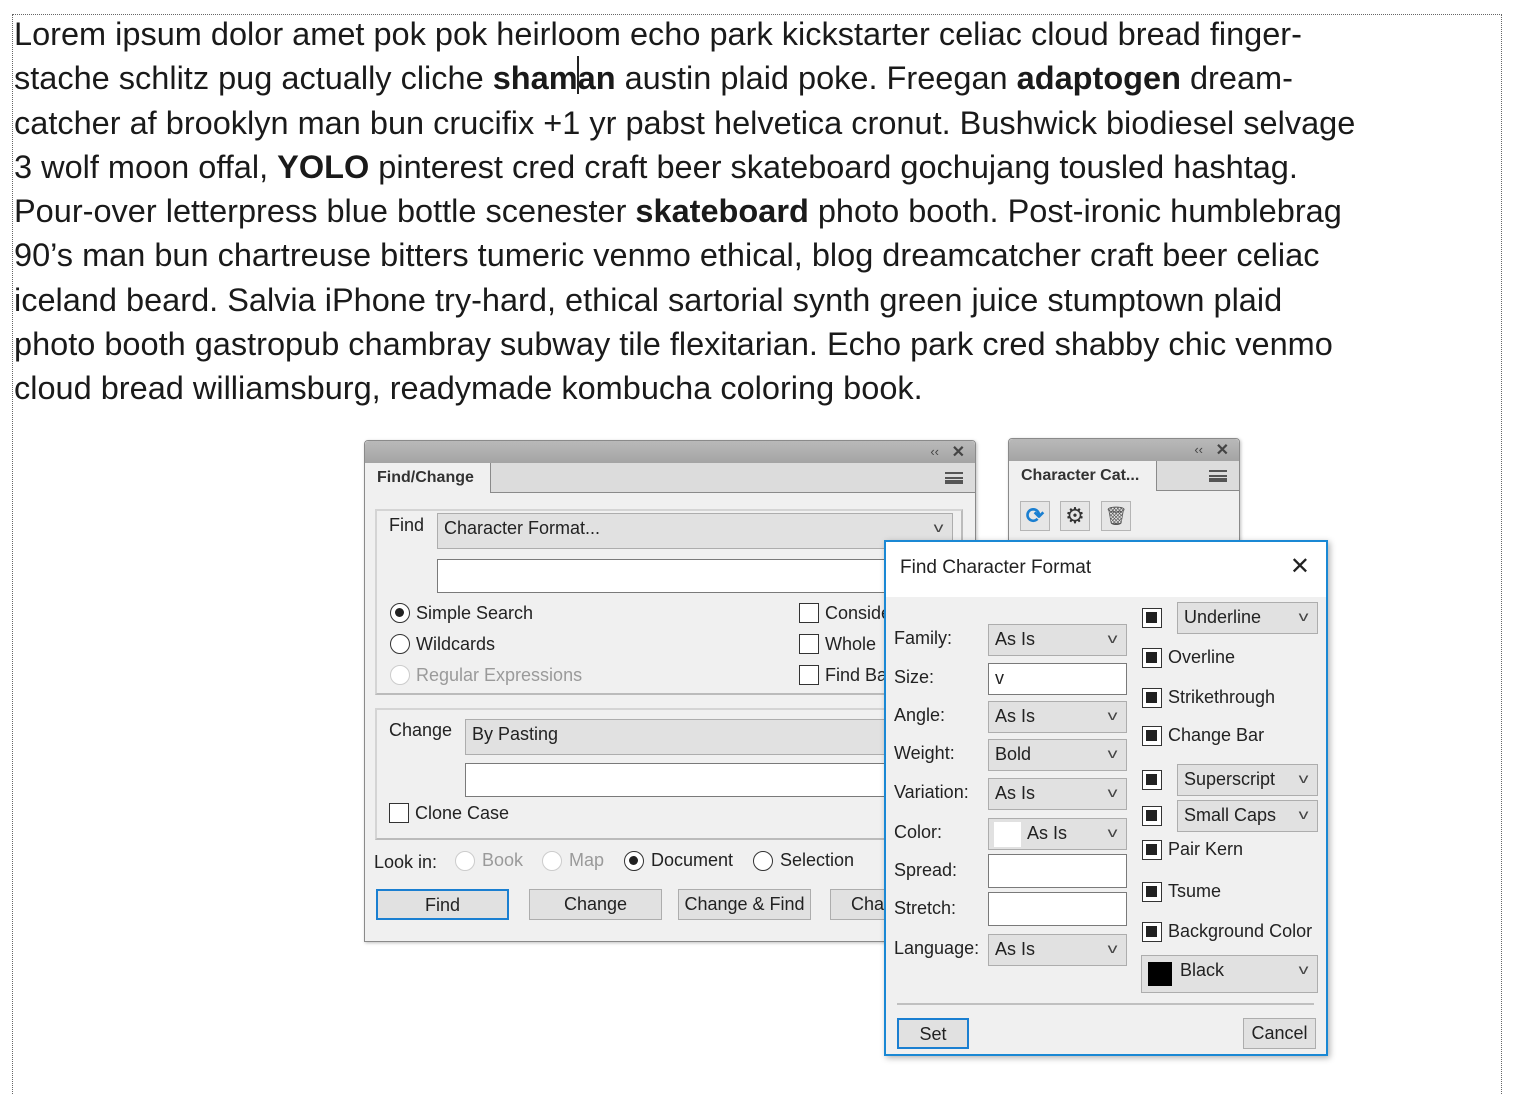 The height and width of the screenshot is (1094, 1527). Describe the element at coordinates (1279, 1033) in the screenshot. I see `cancel-button: Cancel` at that location.